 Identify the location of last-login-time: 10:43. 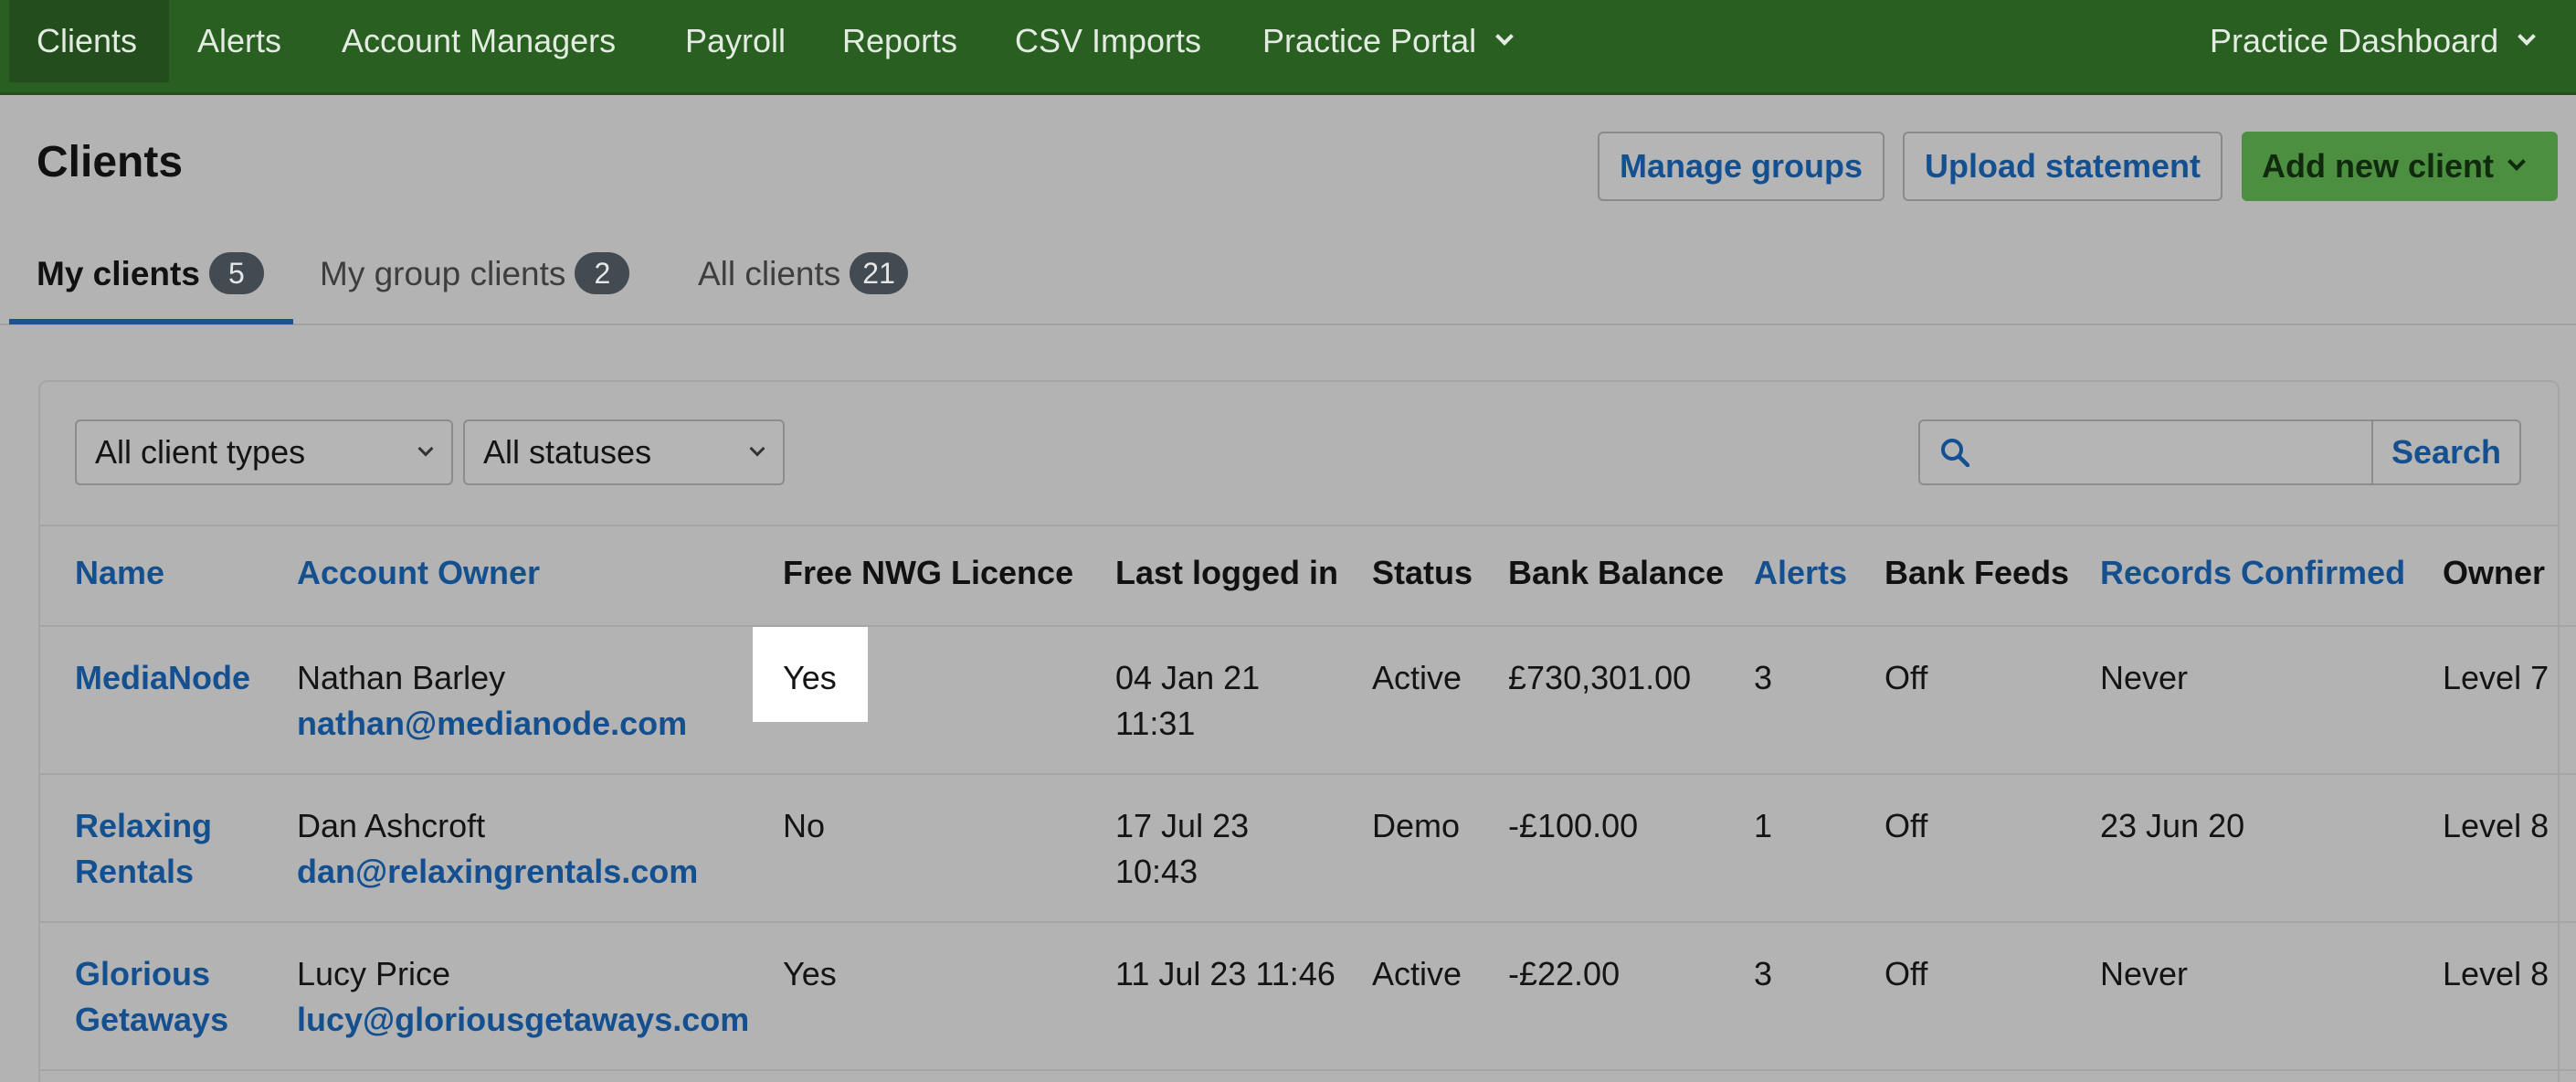
(1156, 871).